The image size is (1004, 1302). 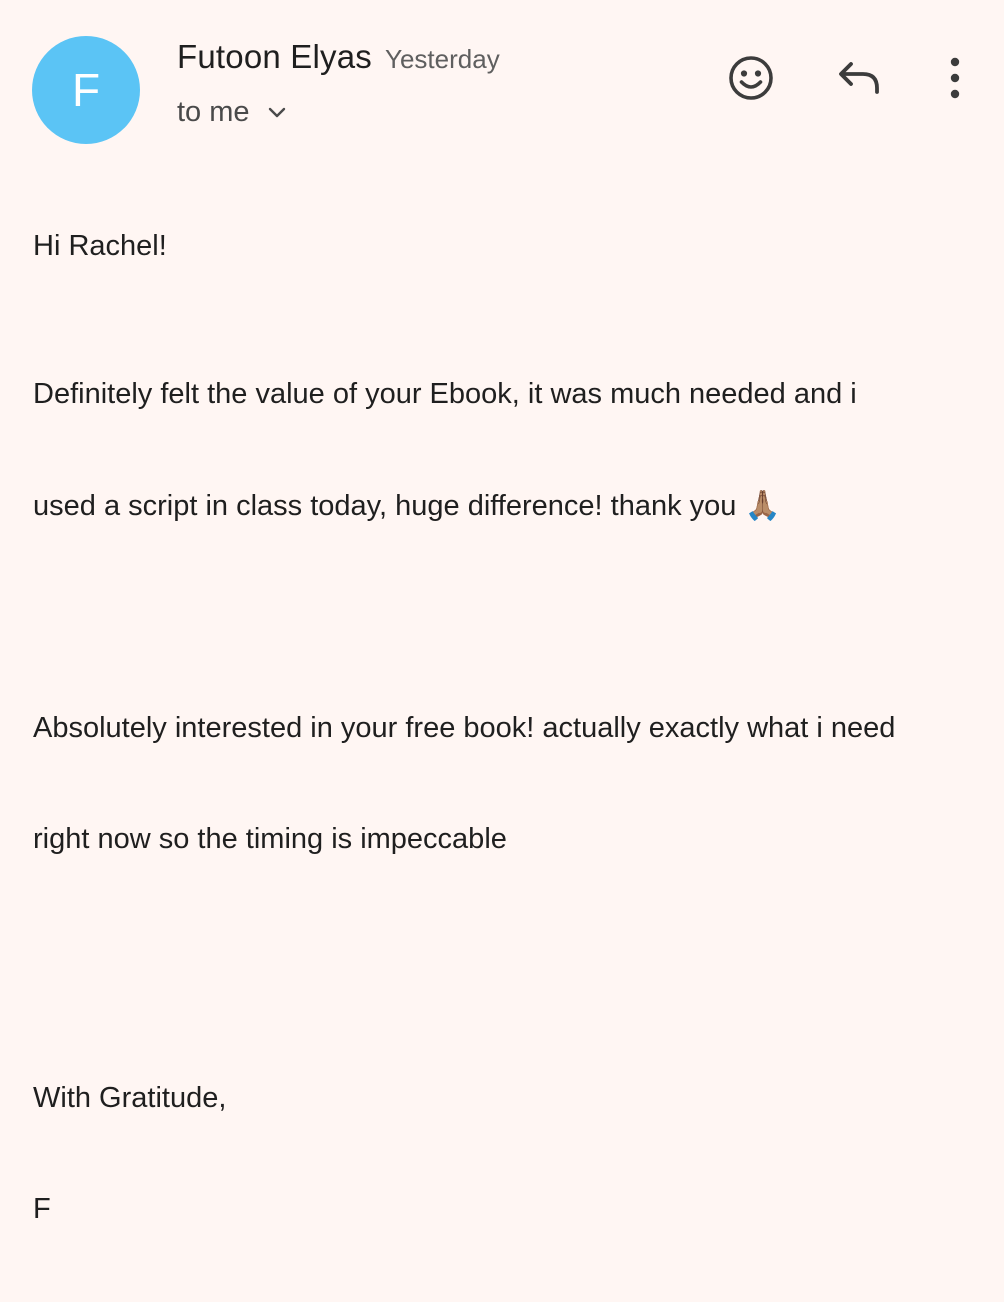 I want to click on message-header: F Futoon Elyas Yesterday to me, so click(x=502, y=85).